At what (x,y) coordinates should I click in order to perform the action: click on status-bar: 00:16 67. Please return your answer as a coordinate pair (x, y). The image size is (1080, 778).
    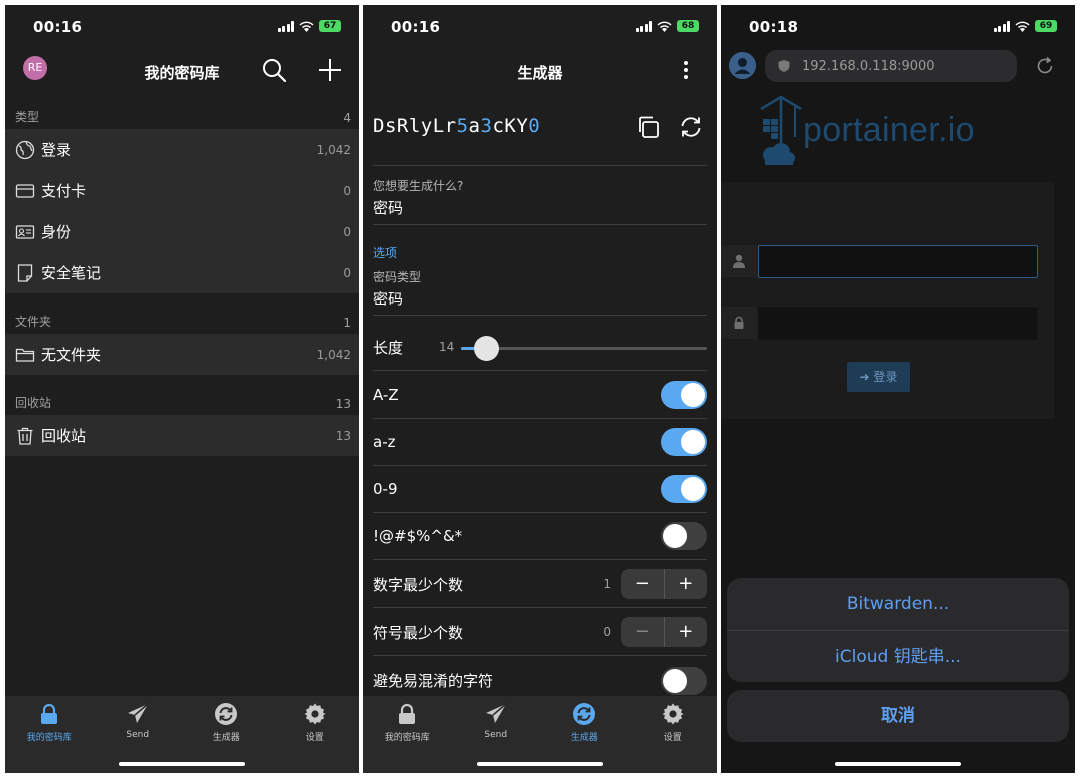
    Looking at the image, I should click on (182, 27).